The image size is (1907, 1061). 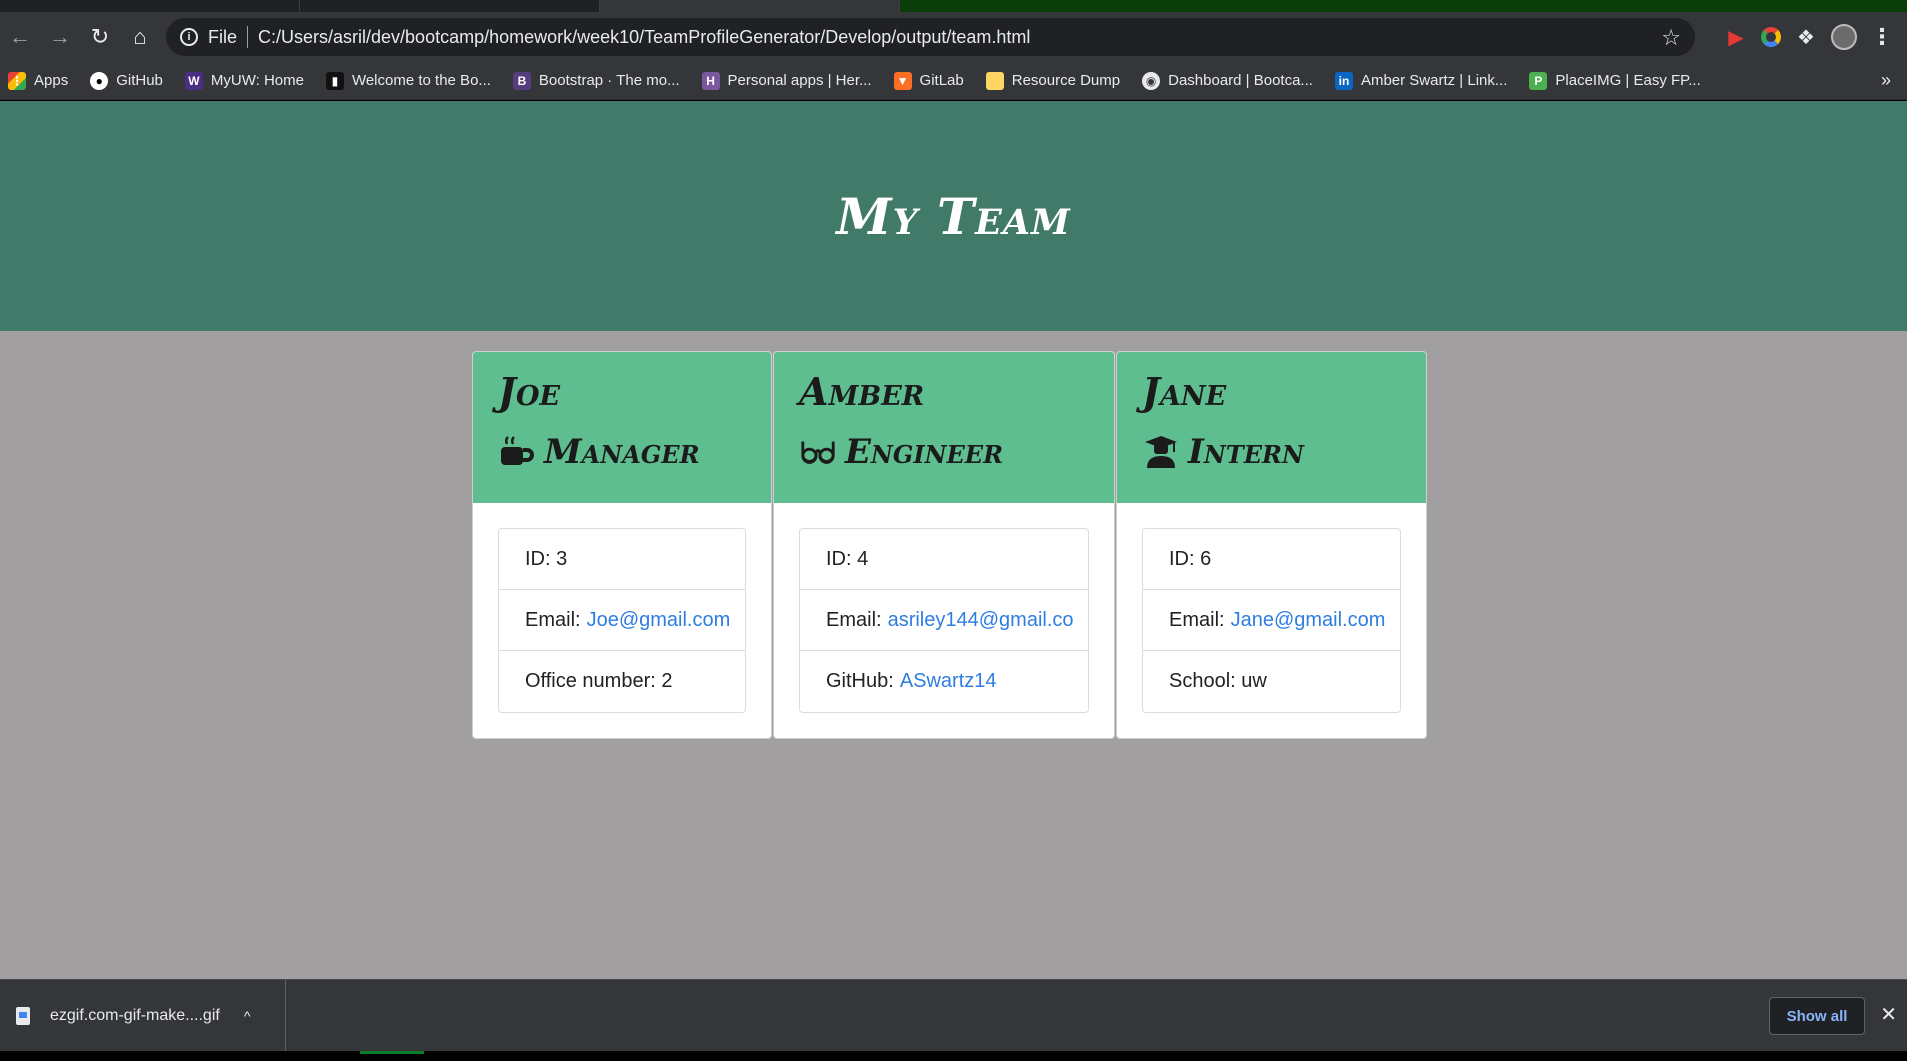 What do you see at coordinates (902, 80) in the screenshot?
I see `gitlab-icon: ▼` at bounding box center [902, 80].